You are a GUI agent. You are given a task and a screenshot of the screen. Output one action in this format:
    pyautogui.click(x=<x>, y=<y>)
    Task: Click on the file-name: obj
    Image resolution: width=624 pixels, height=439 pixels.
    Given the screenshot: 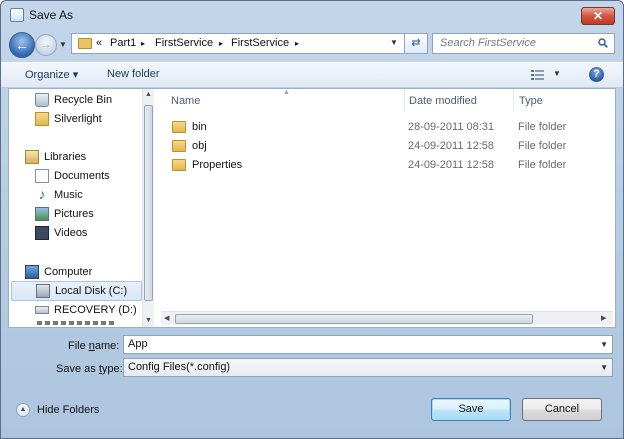 What is the action you would take?
    pyautogui.click(x=199, y=146)
    